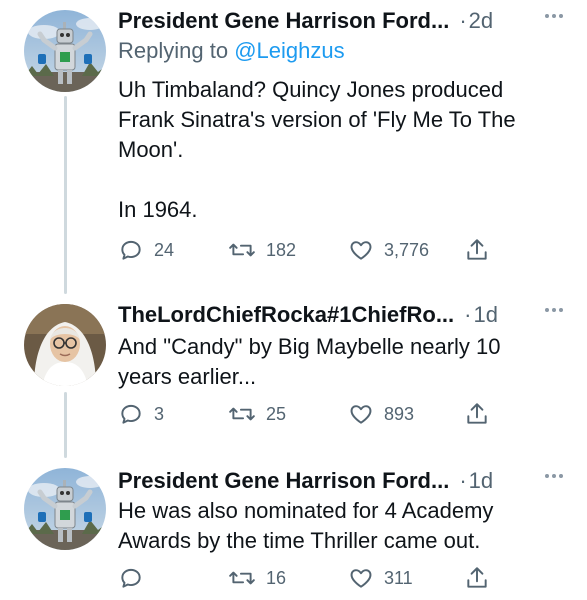 This screenshot has width=587, height=600. What do you see at coordinates (276, 413) in the screenshot?
I see `retweet-count: 25` at bounding box center [276, 413].